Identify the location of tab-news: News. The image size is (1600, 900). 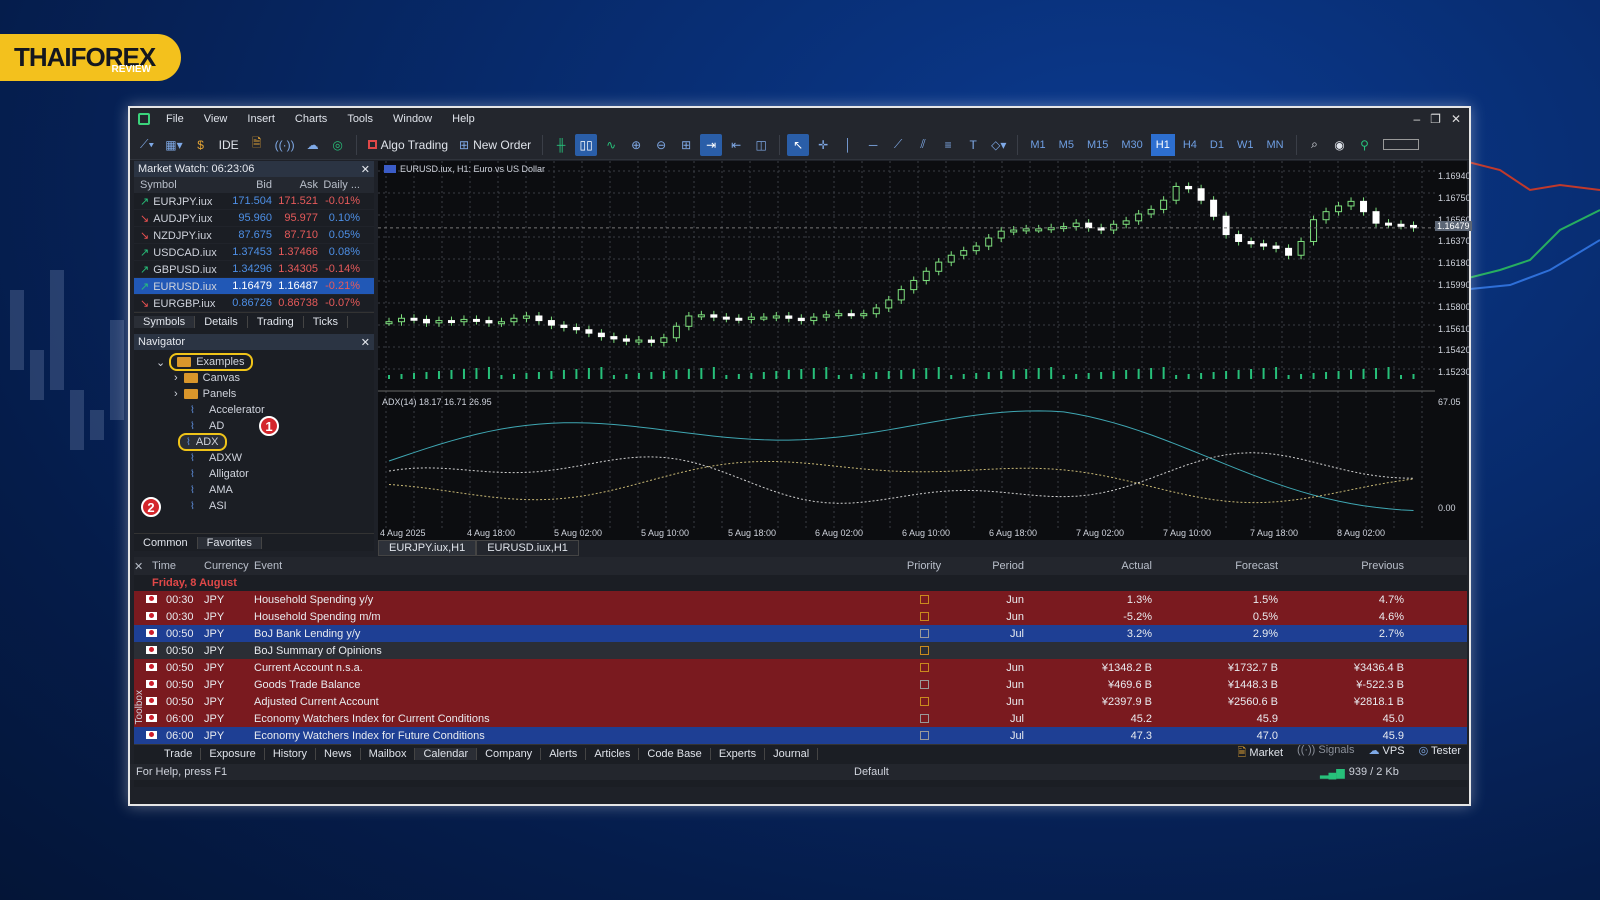
(338, 753).